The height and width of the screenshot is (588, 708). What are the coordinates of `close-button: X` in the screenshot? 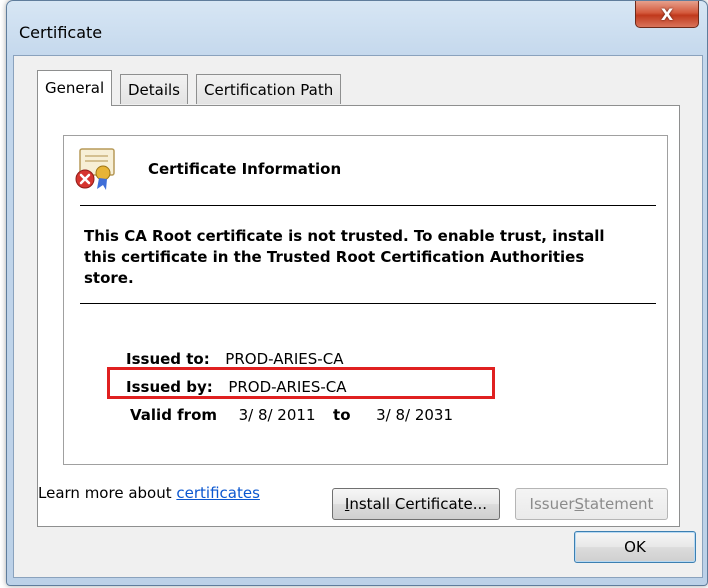 It's located at (667, 14).